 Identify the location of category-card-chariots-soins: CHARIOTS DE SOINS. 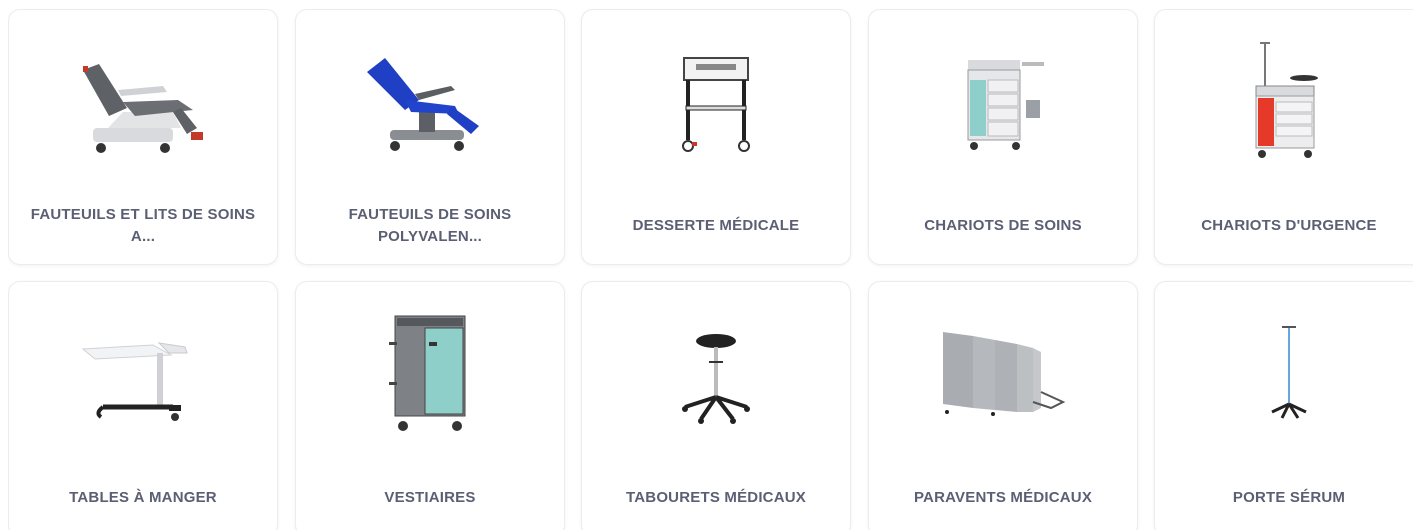
(1003, 137).